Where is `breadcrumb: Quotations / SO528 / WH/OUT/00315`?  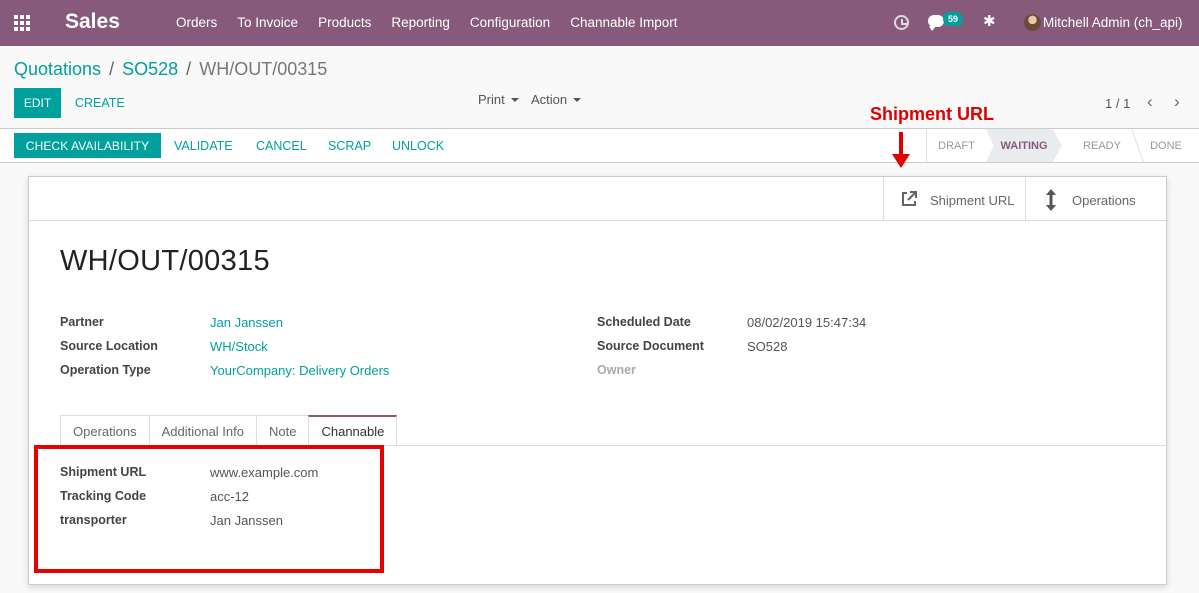
breadcrumb: Quotations / SO528 / WH/OUT/00315 is located at coordinates (170, 69).